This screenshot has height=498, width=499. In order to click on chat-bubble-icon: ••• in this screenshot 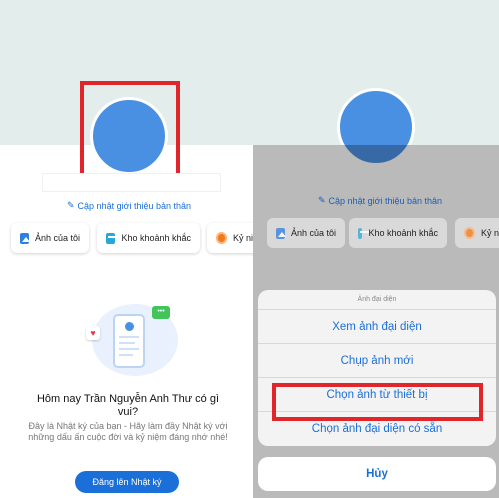, I will do `click(161, 312)`.